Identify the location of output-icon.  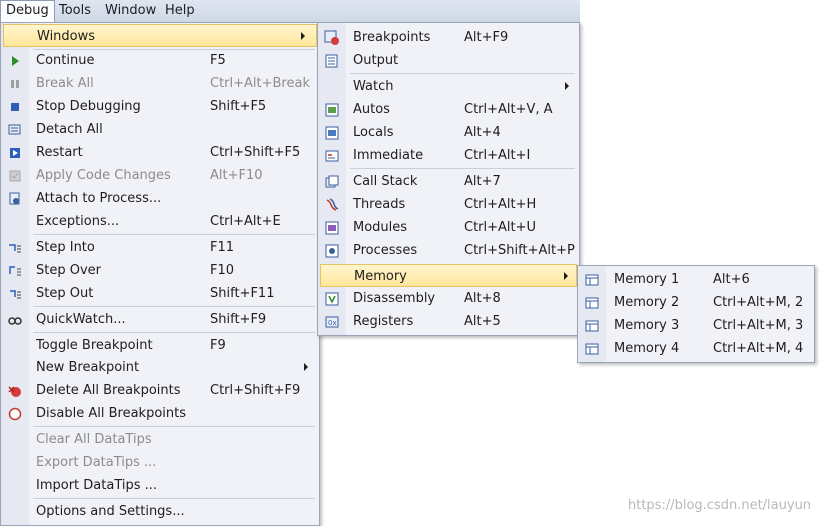
(332, 61).